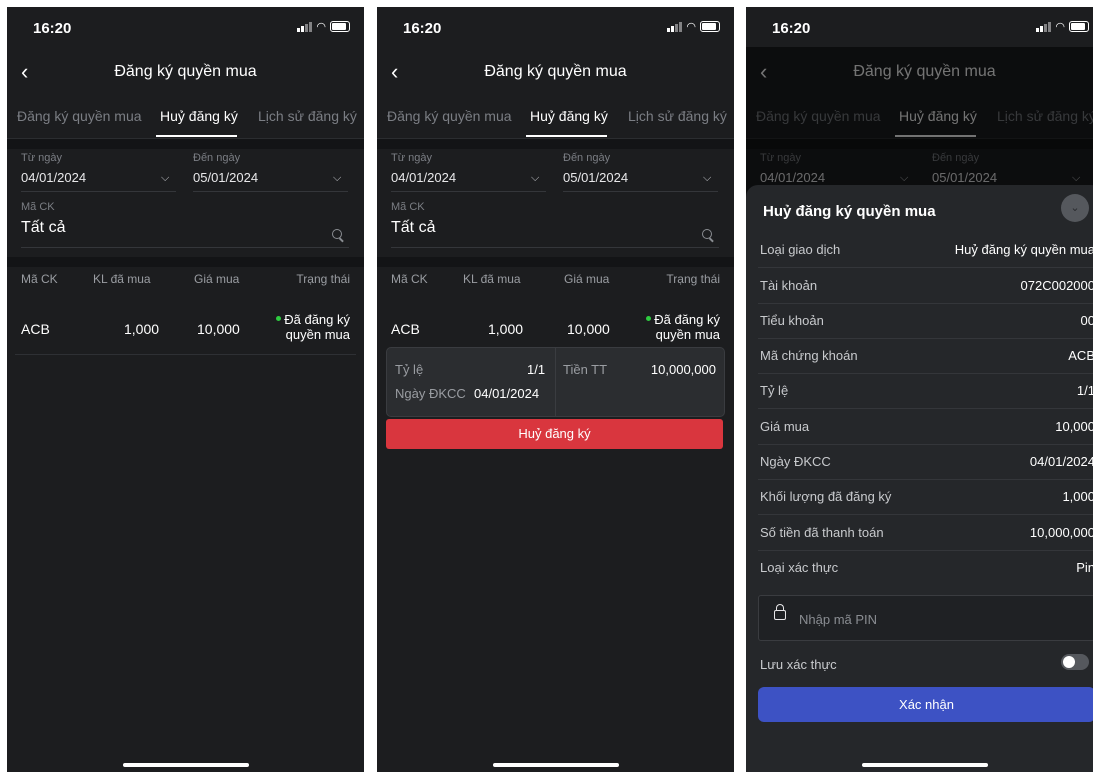 The width and height of the screenshot is (1093, 773). What do you see at coordinates (789, 285) in the screenshot?
I see `row-label: Tài khoản` at bounding box center [789, 285].